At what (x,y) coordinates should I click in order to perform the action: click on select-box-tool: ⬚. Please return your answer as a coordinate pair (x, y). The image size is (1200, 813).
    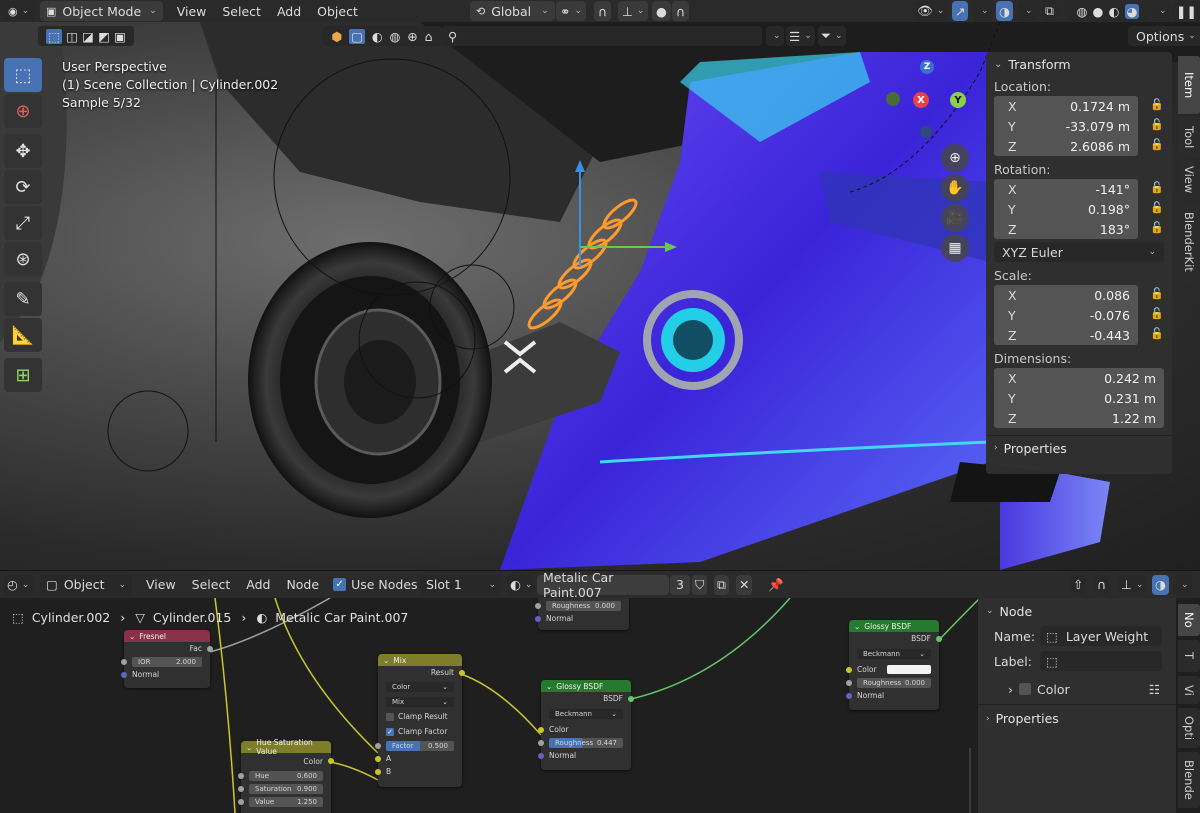
    Looking at the image, I should click on (23, 75).